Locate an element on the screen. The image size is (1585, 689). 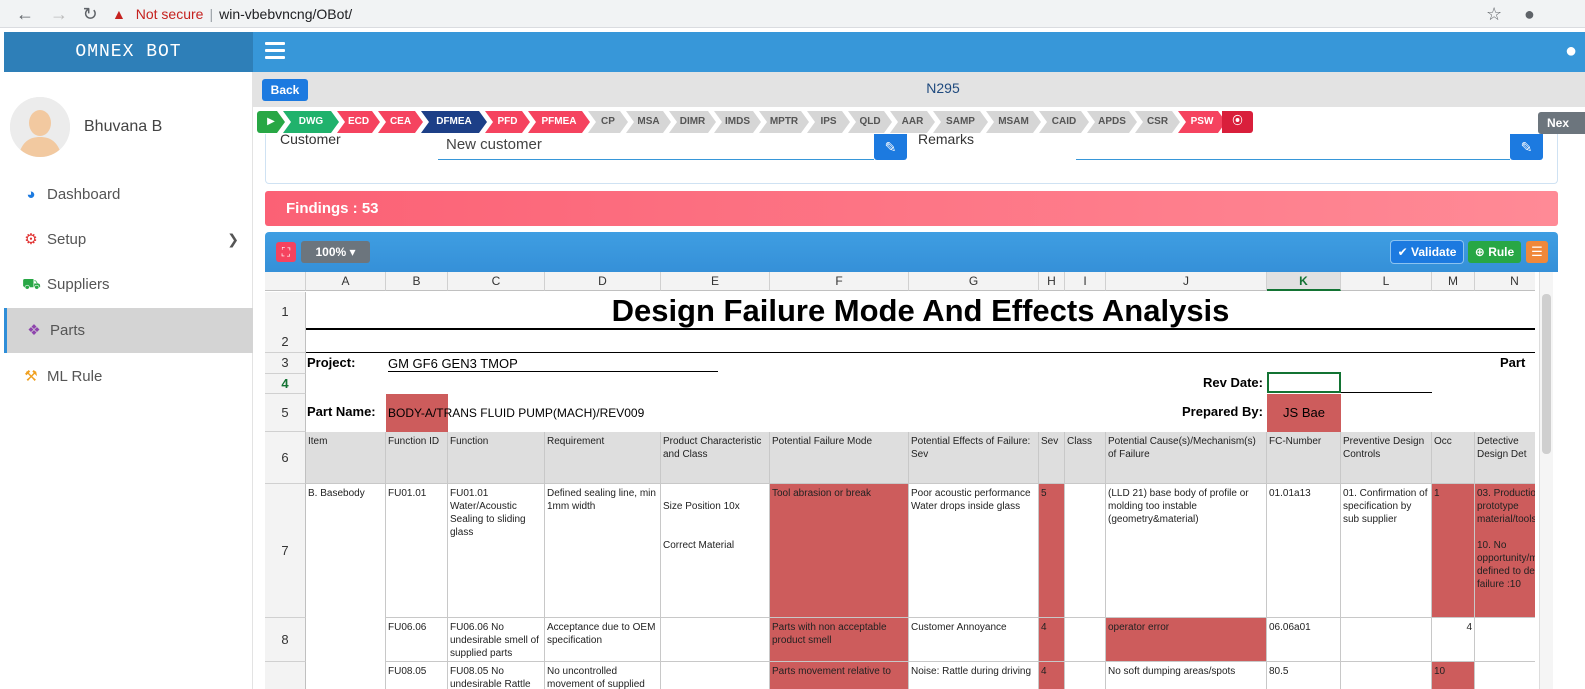
stage-psw: PSW is located at coordinates (1202, 122).